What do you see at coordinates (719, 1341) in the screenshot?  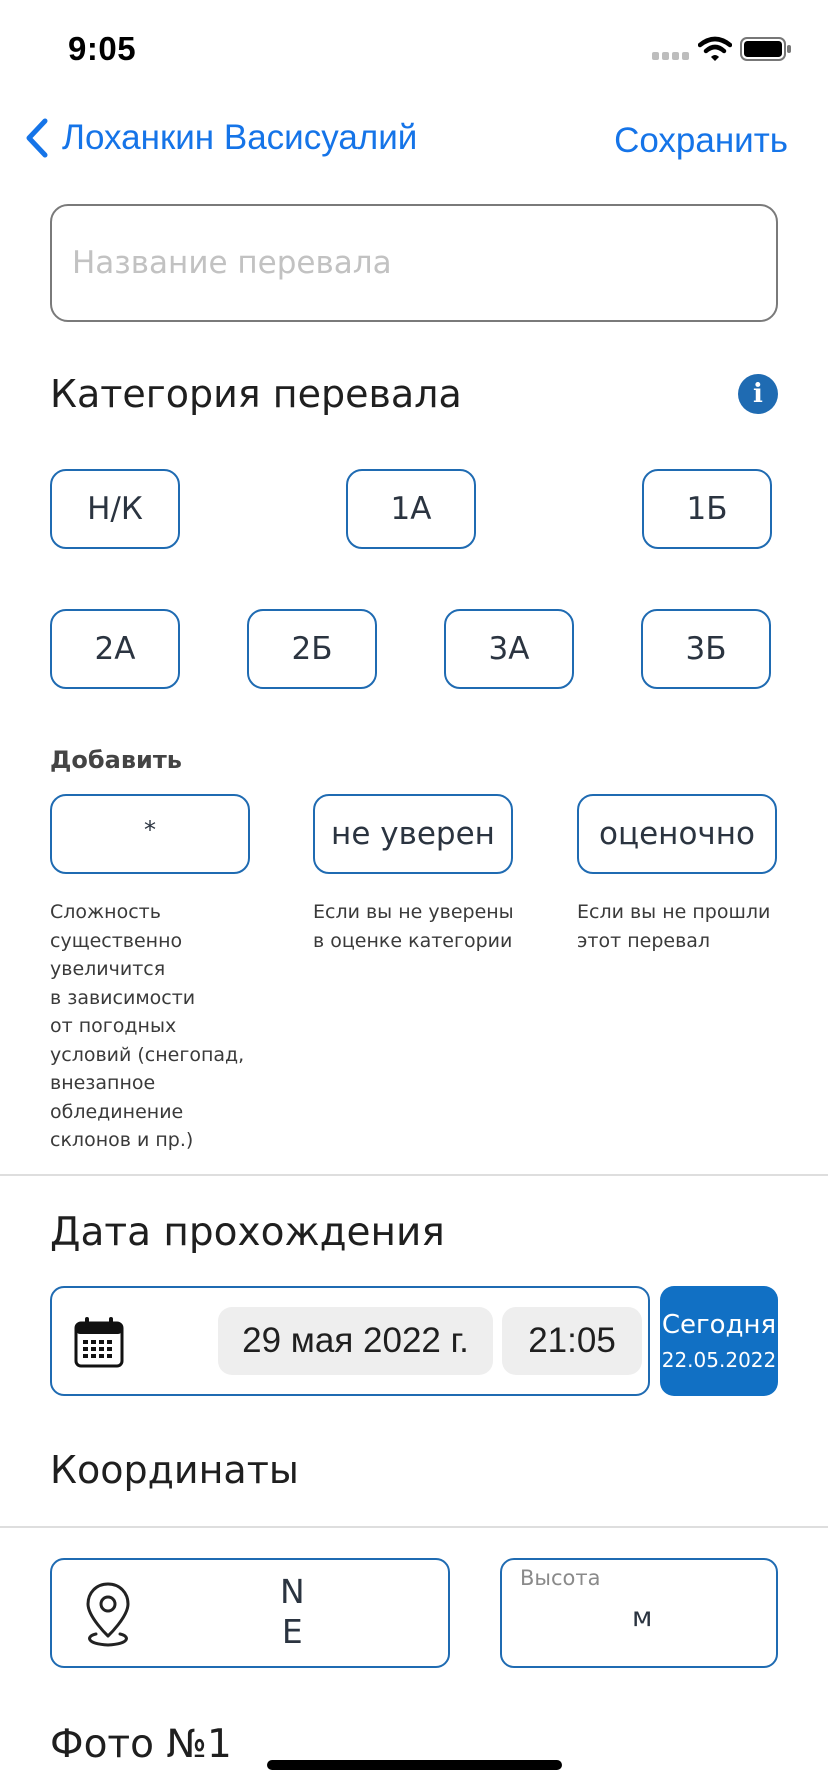 I see `today-button: Сегодня 22.05.2022` at bounding box center [719, 1341].